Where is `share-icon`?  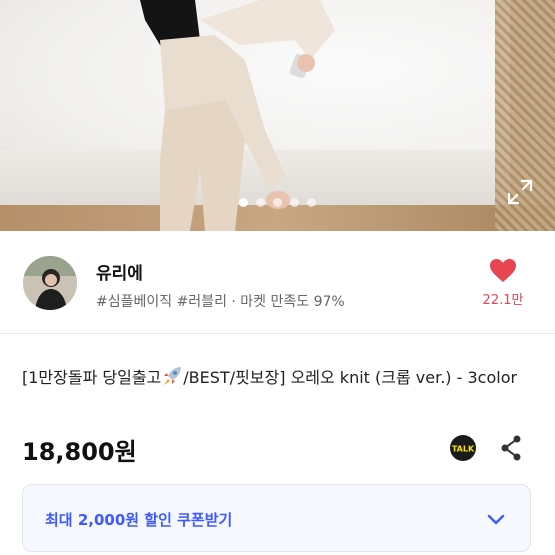 share-icon is located at coordinates (511, 448).